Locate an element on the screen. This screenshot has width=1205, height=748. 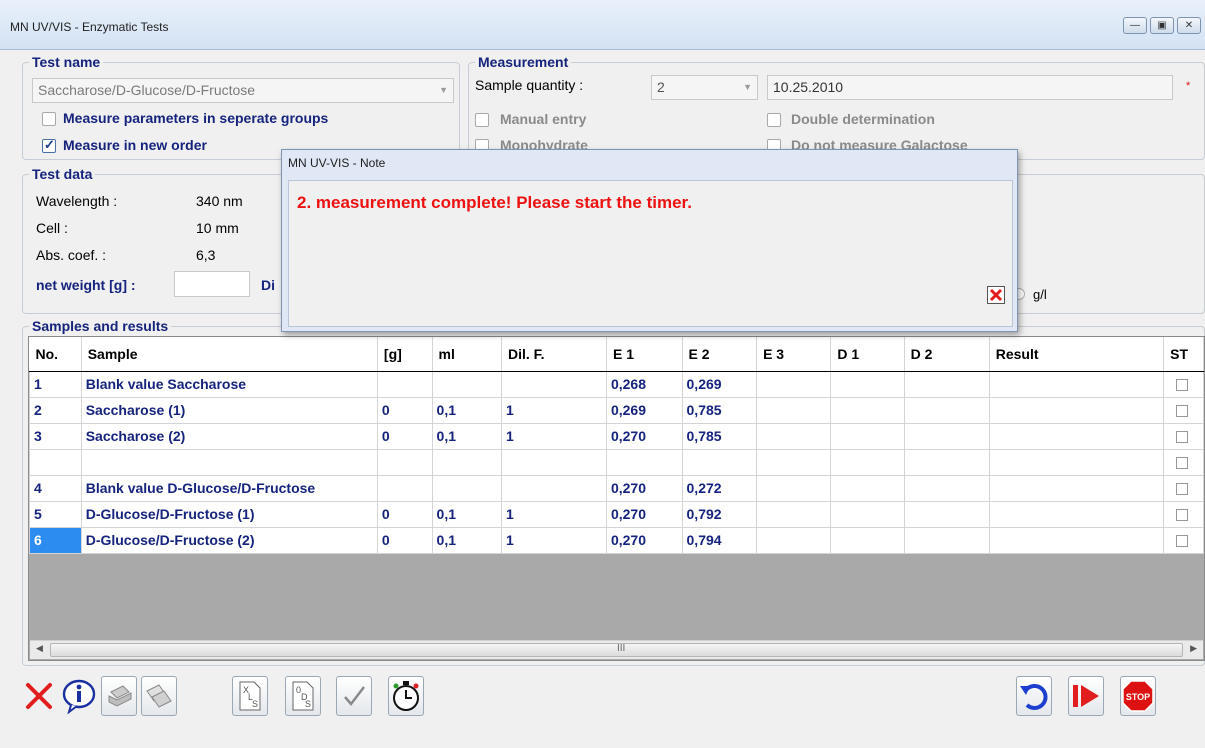
table-cell: 3 is located at coordinates (55, 436).